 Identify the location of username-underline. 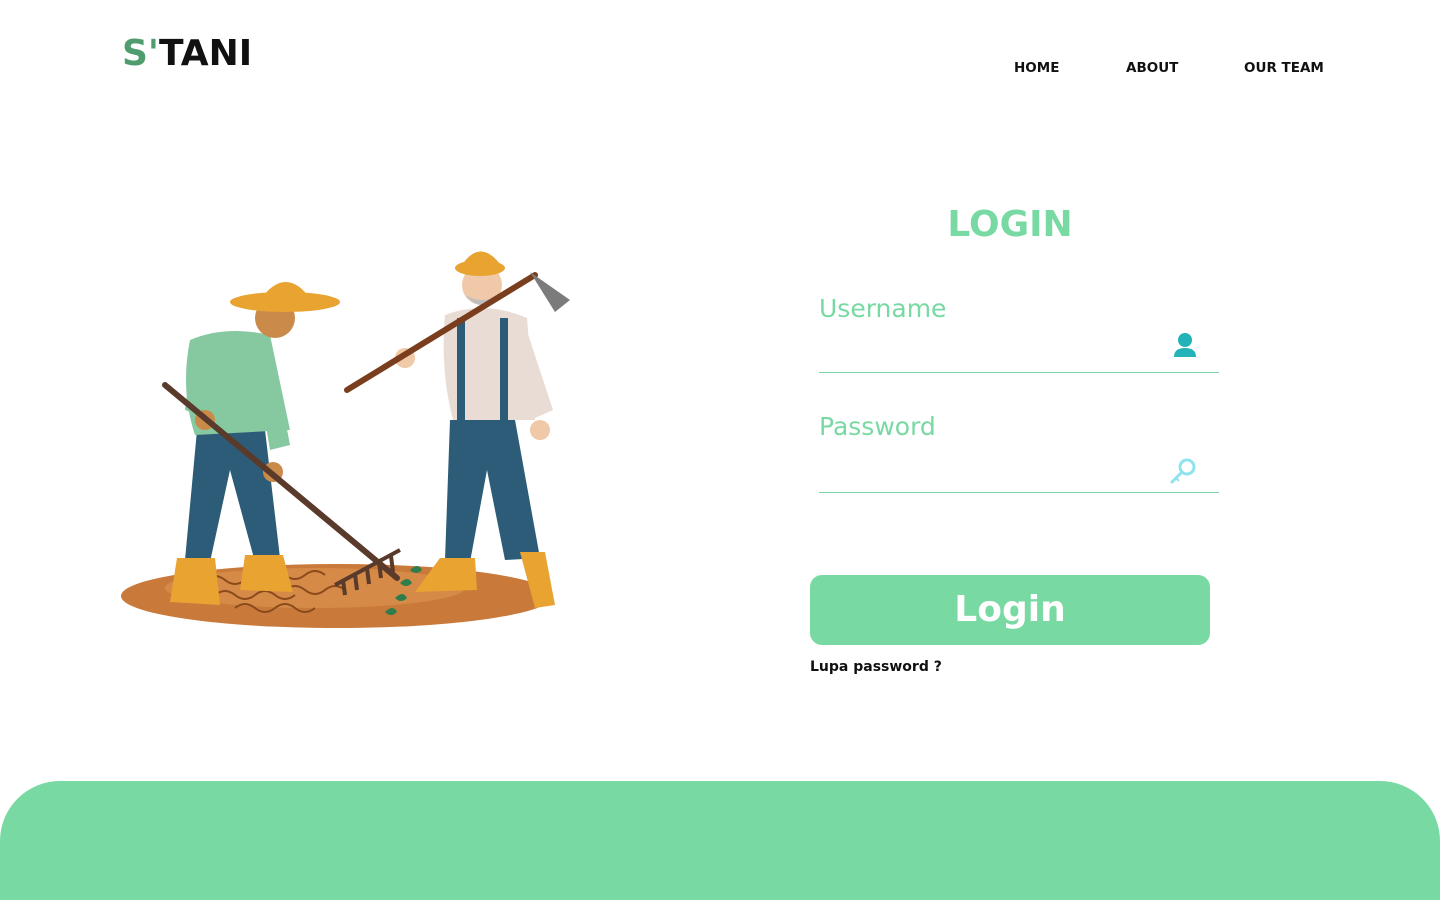
(1019, 372).